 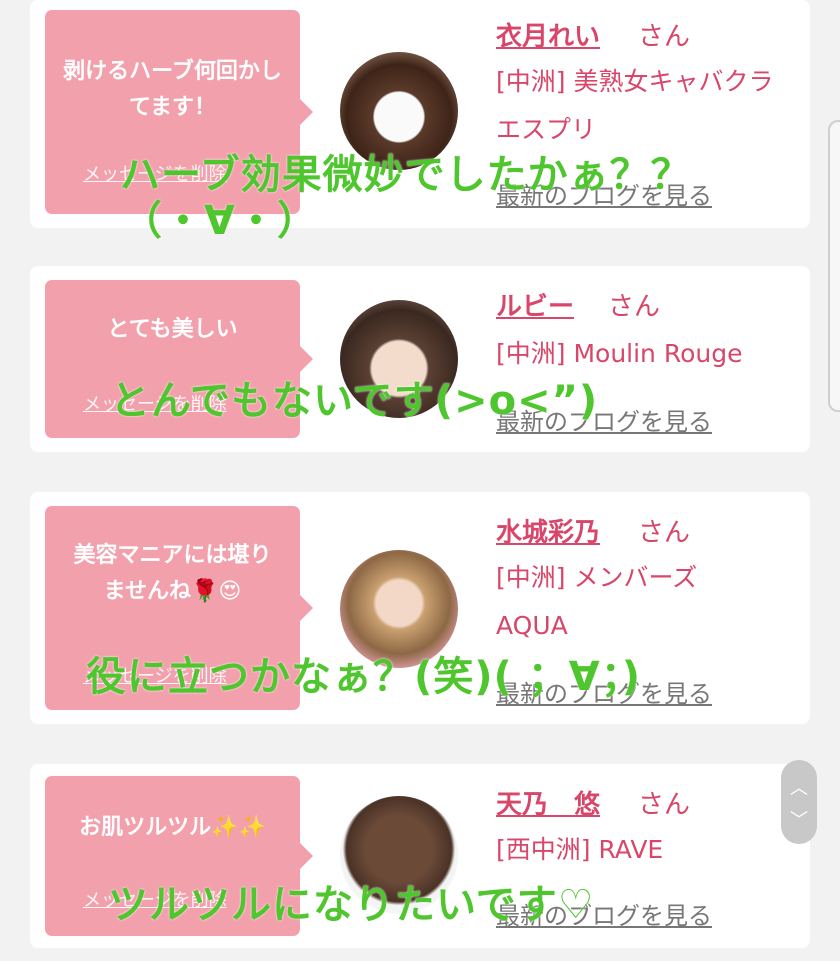 I want to click on caption-overlay: （・∀・）, so click(x=220, y=221).